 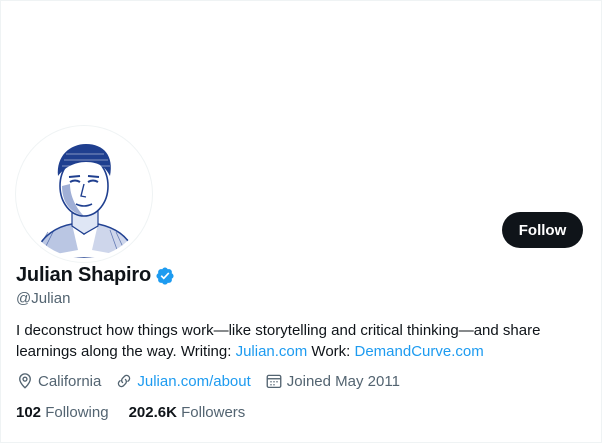 I want to click on joined-item: Joined May 2011, so click(x=332, y=381).